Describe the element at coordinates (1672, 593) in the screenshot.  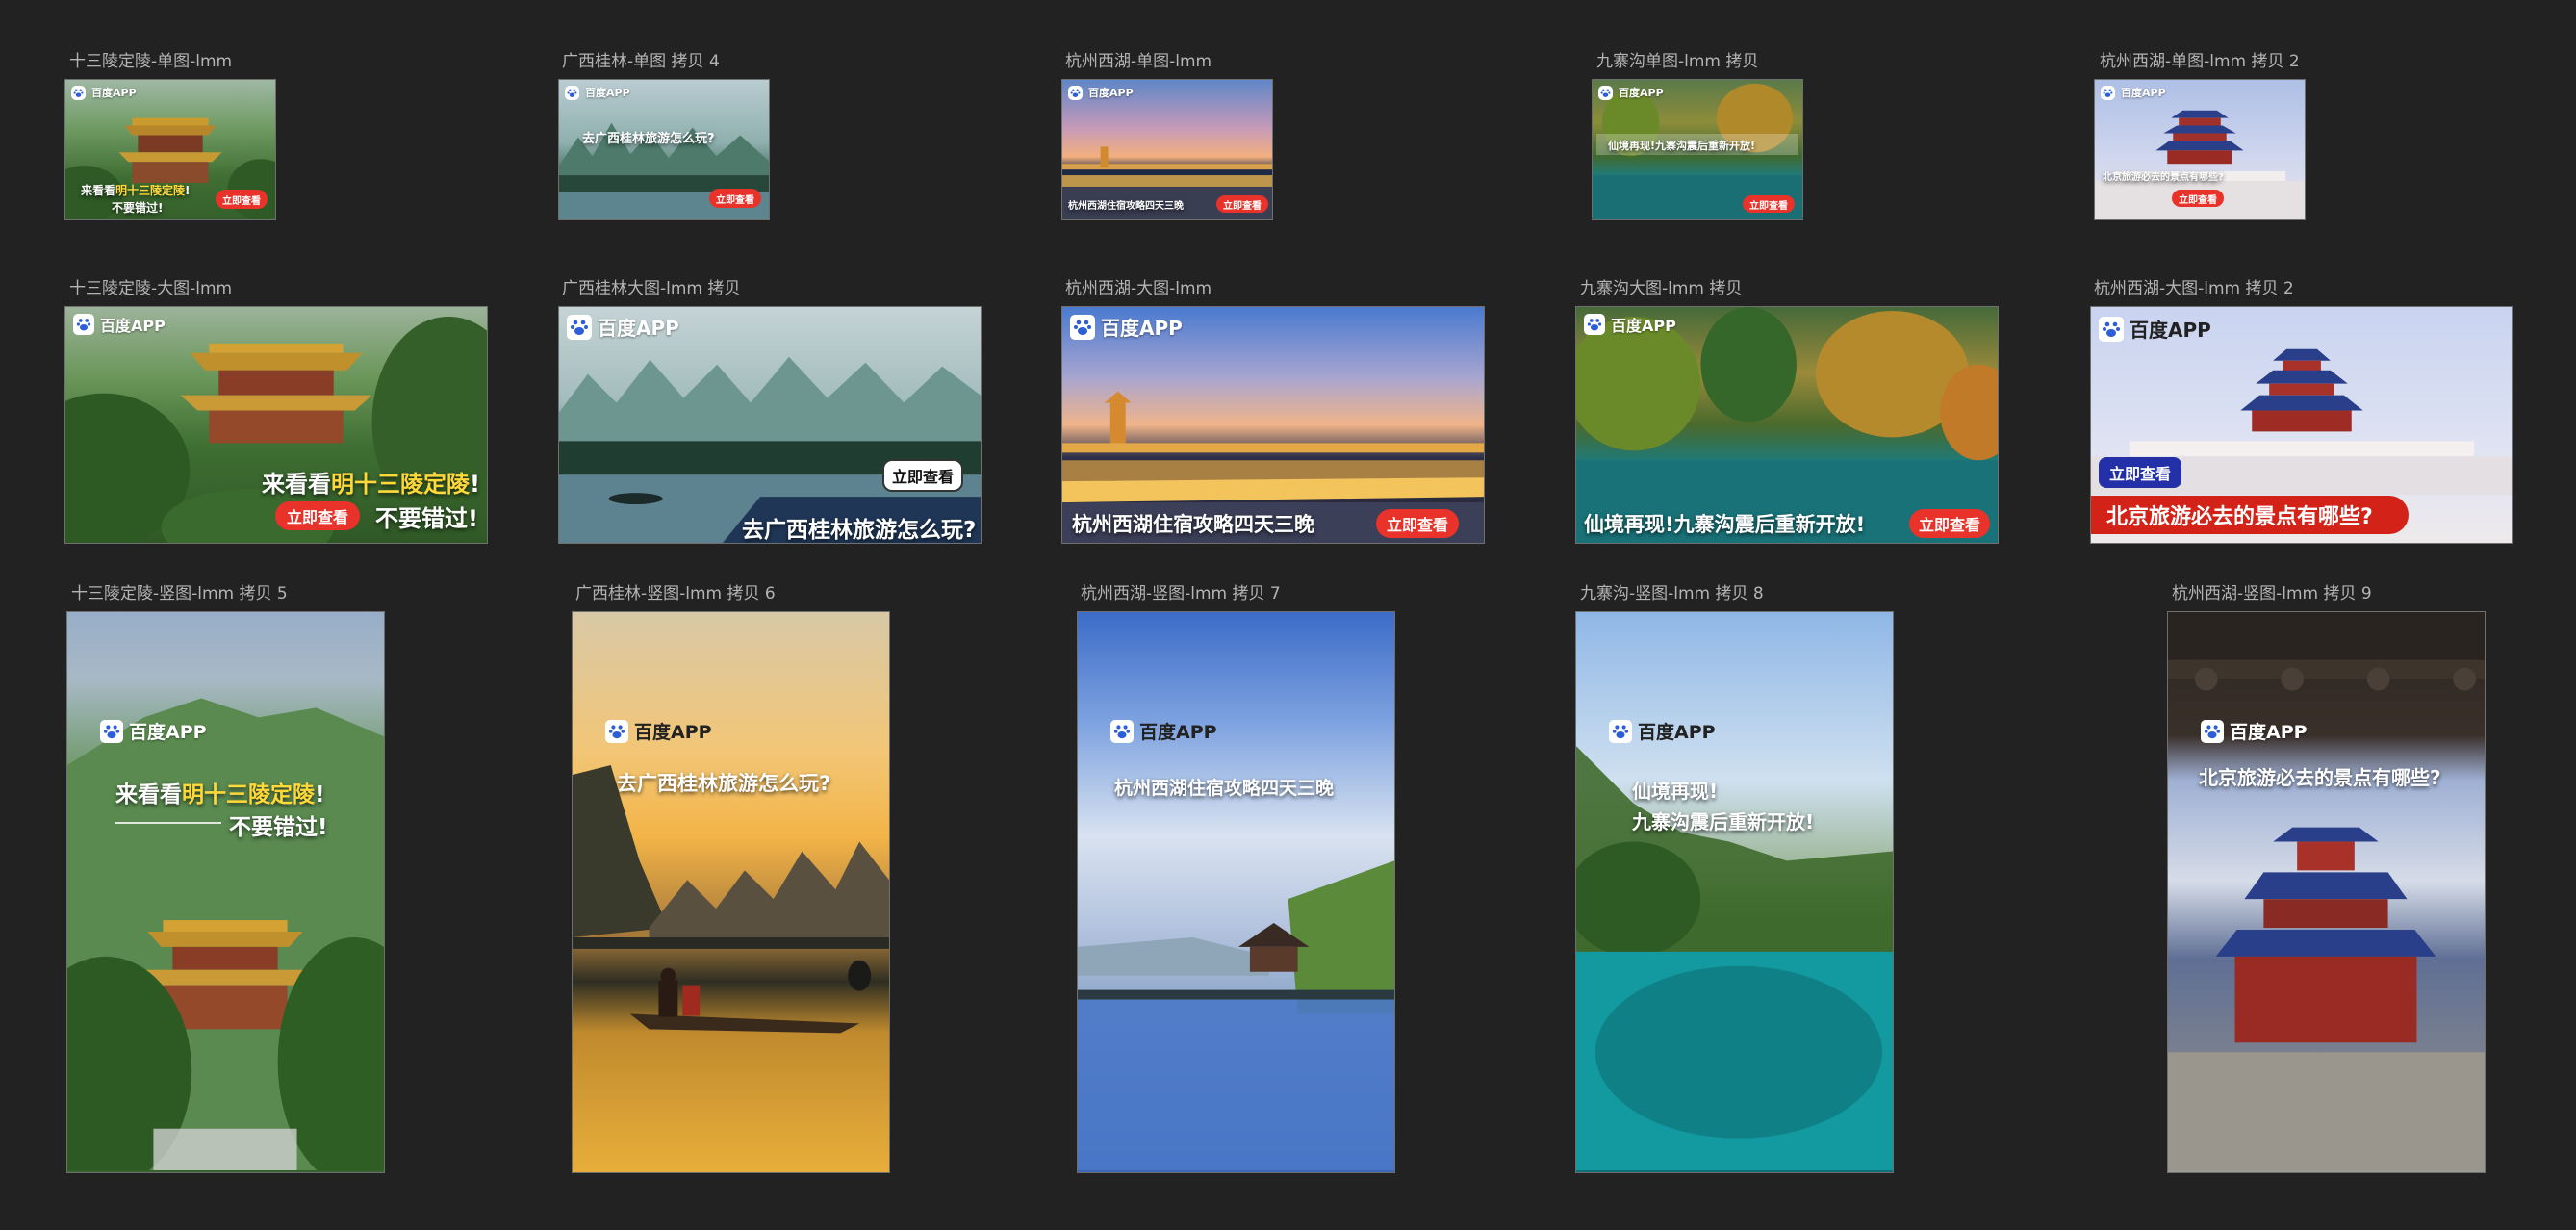
I see `frame-label-jiuzhai-vertical: 九寨沟-竖图-lmm 拷贝 8` at that location.